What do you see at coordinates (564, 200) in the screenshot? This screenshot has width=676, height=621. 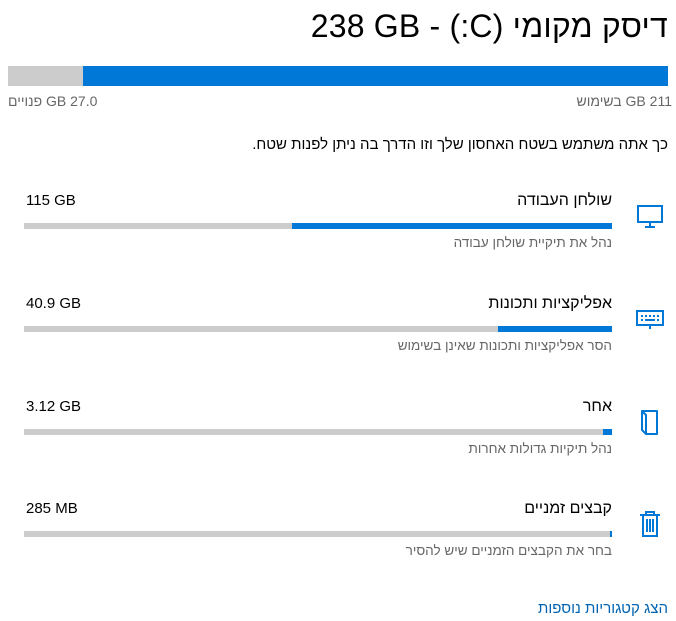 I see `category-name: שולחן העבודה` at bounding box center [564, 200].